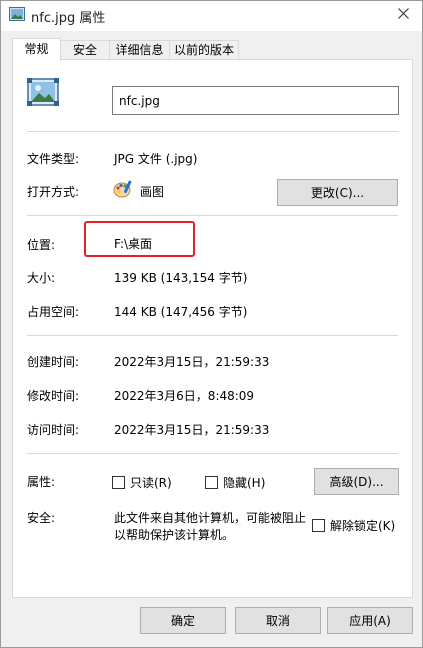 This screenshot has width=423, height=648. What do you see at coordinates (156, 159) in the screenshot?
I see `file-type-value: JPG 文件 (.jpg)` at bounding box center [156, 159].